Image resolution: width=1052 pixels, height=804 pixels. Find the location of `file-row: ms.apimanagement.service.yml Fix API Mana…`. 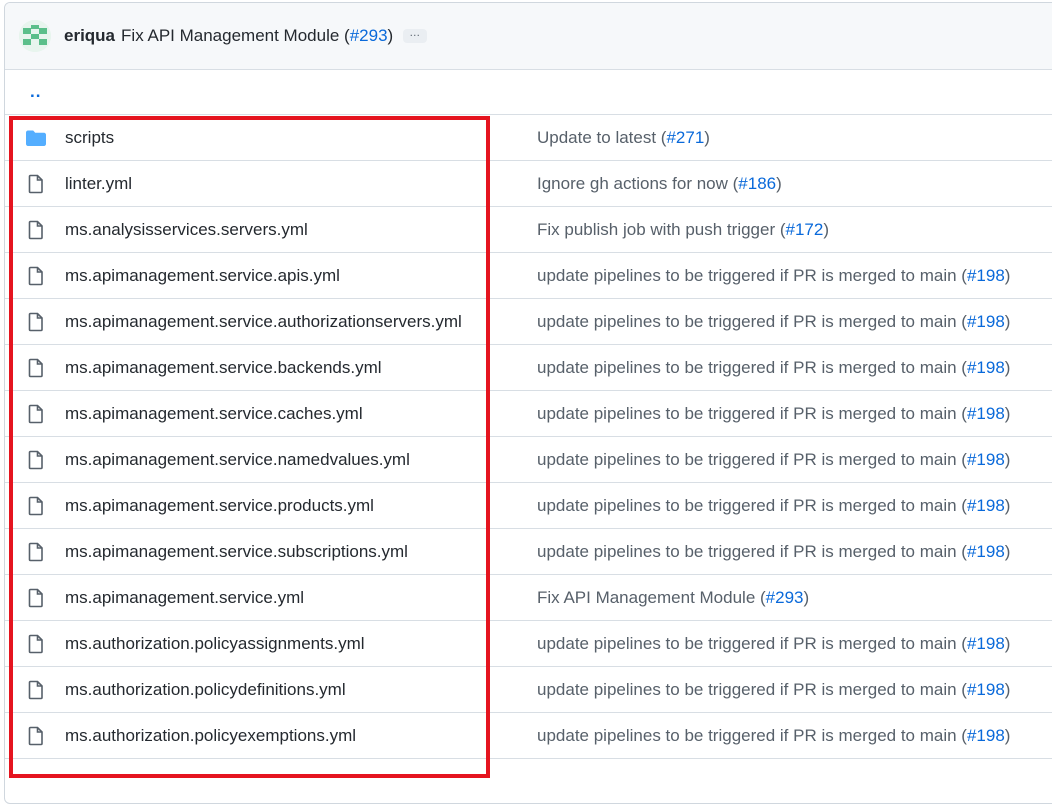

file-row: ms.apimanagement.service.yml Fix API Mana… is located at coordinates (528, 598).